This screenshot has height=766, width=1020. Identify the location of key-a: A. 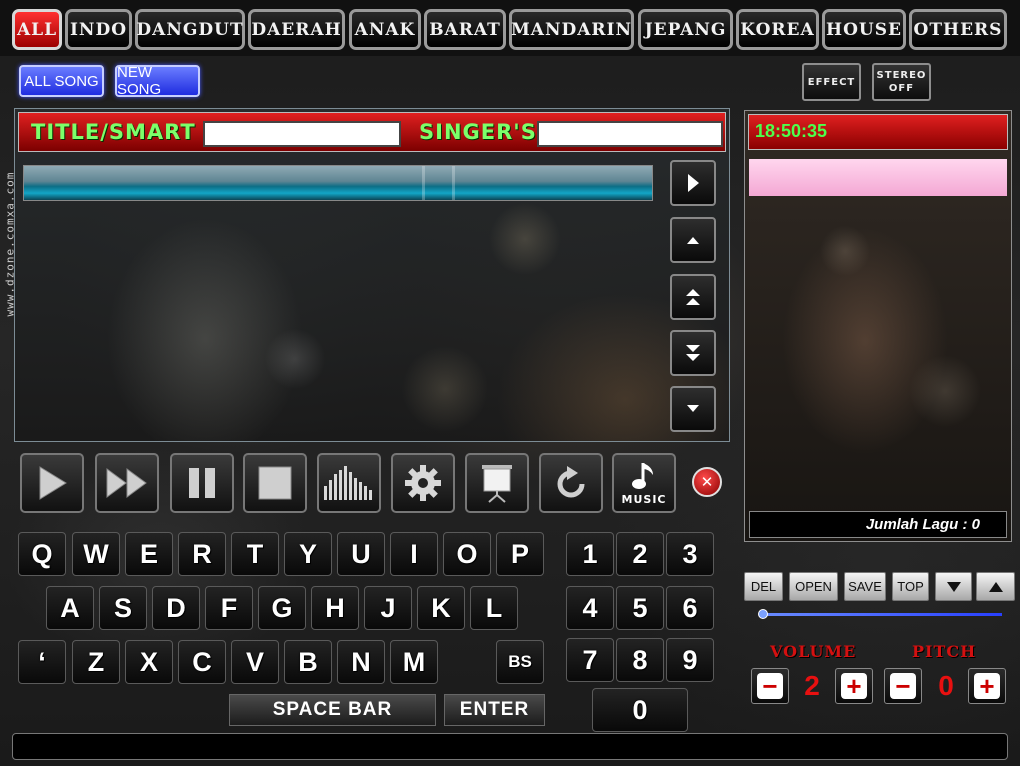
(70, 608).